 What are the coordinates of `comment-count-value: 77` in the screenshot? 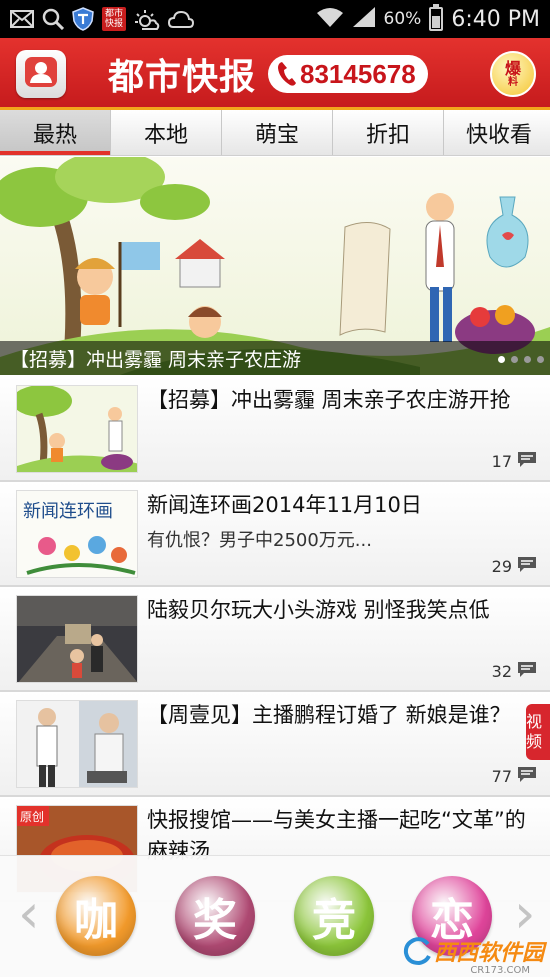 It's located at (501, 776).